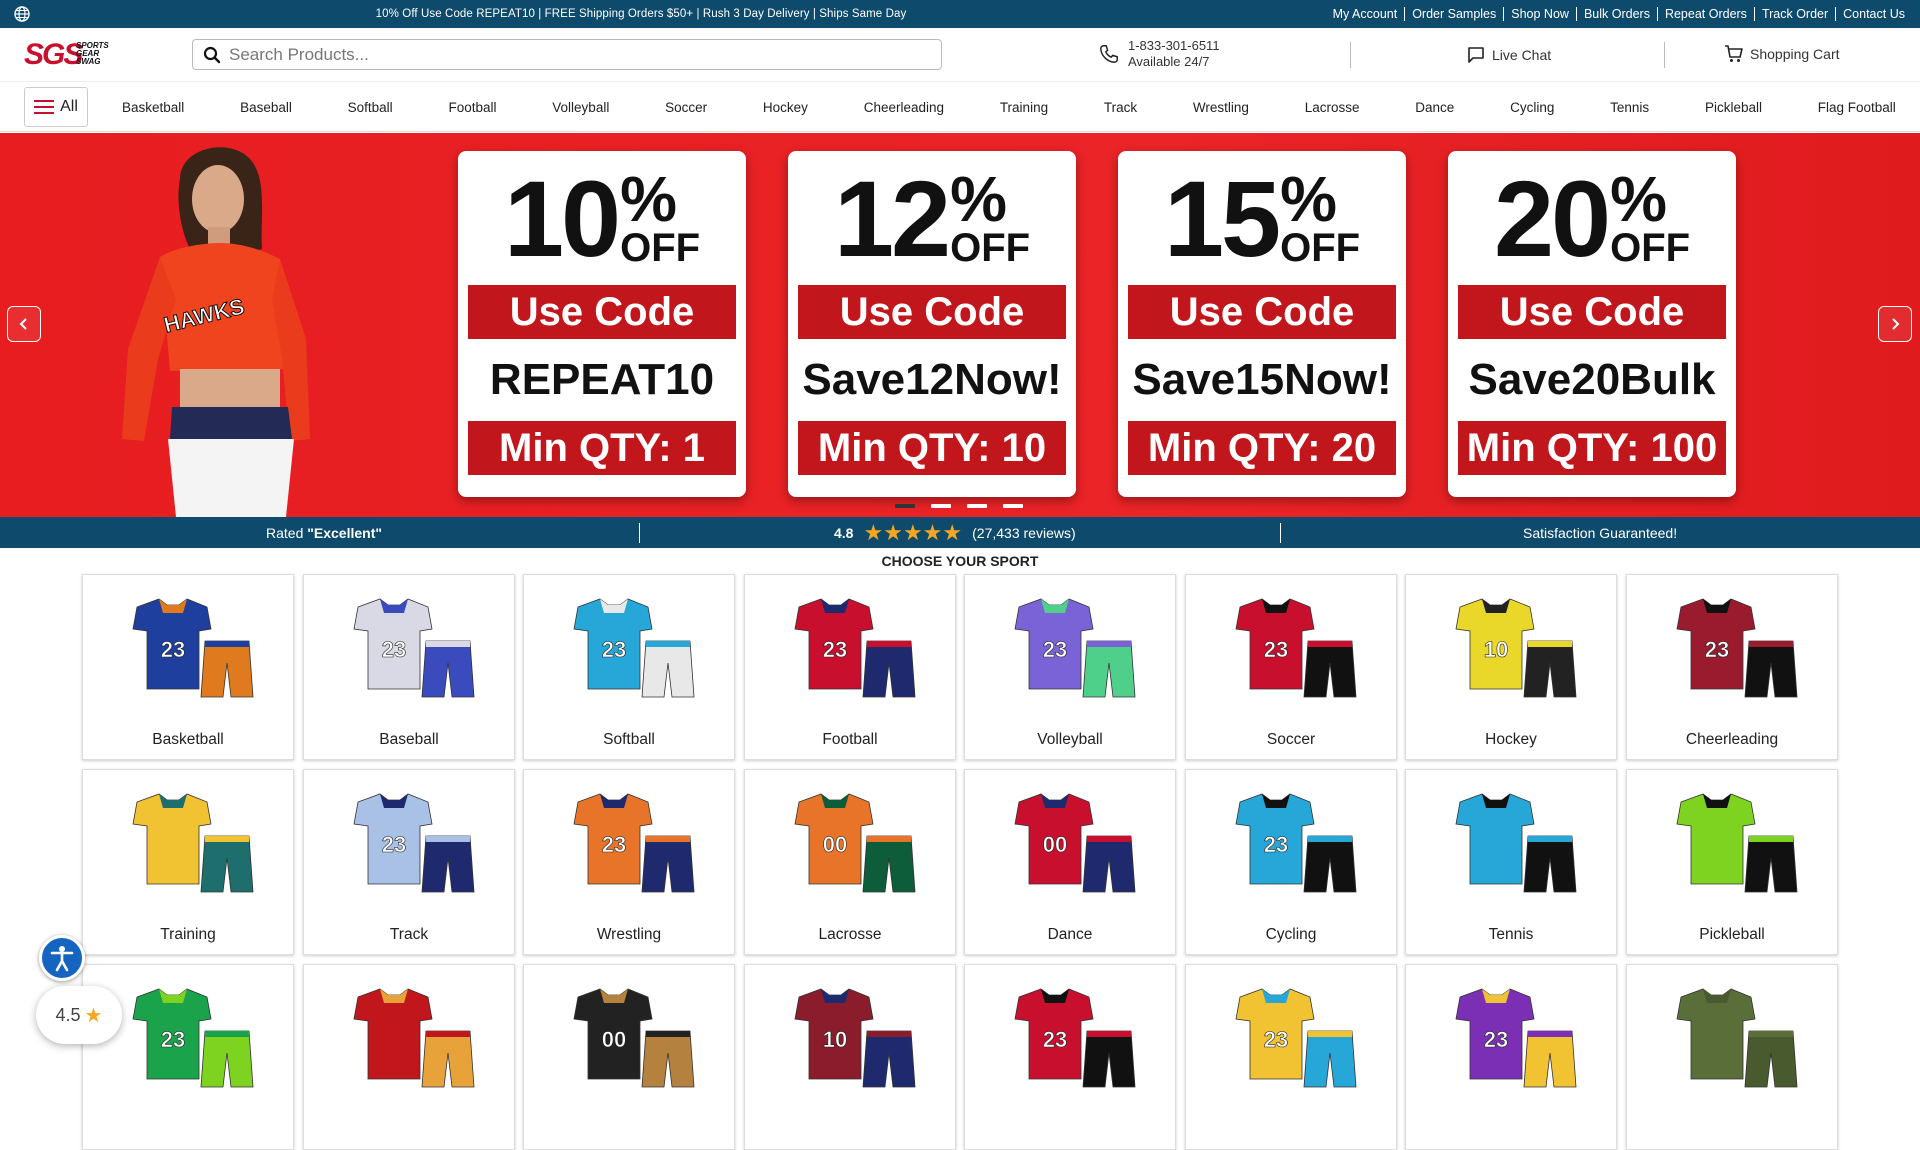 The height and width of the screenshot is (1150, 1920). I want to click on search-box, so click(567, 54).